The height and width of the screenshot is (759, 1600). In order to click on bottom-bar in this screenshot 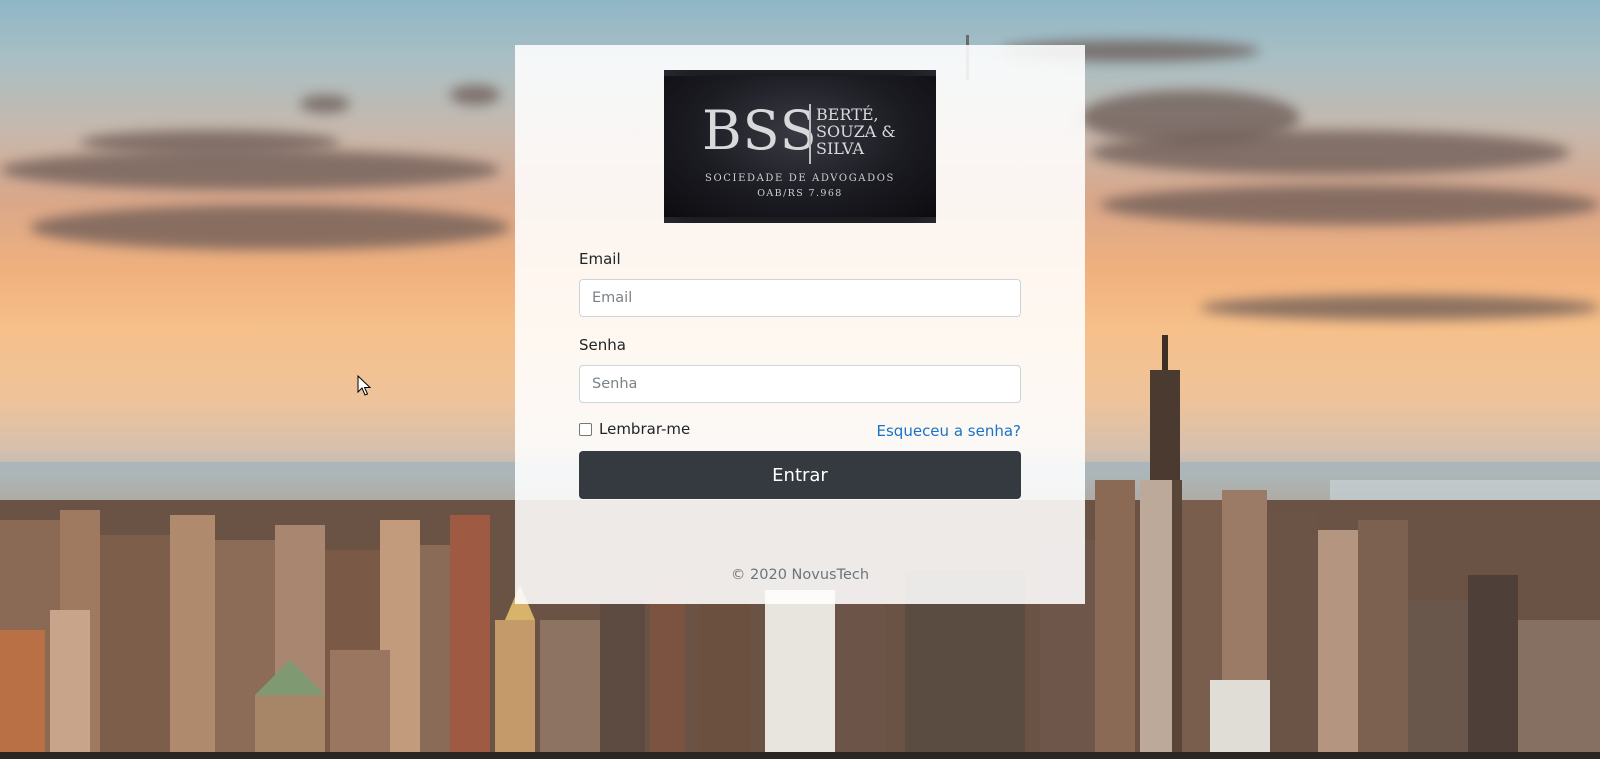, I will do `click(800, 755)`.